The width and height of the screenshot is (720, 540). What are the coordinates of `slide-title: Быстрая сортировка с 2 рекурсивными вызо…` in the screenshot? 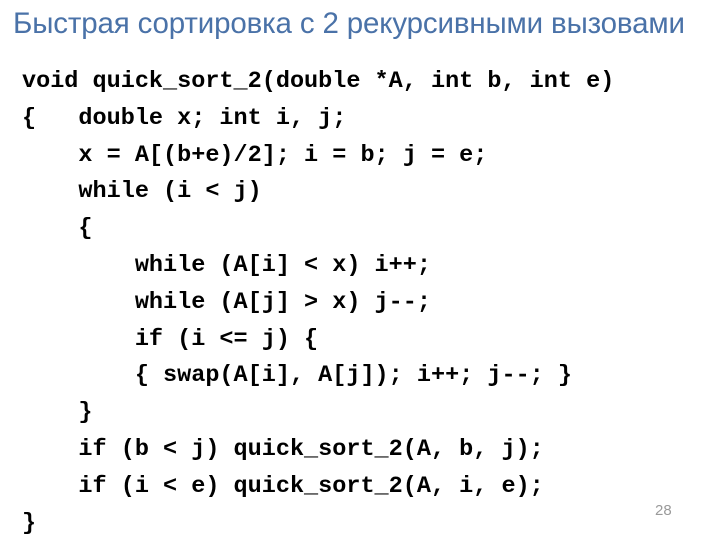 It's located at (349, 23).